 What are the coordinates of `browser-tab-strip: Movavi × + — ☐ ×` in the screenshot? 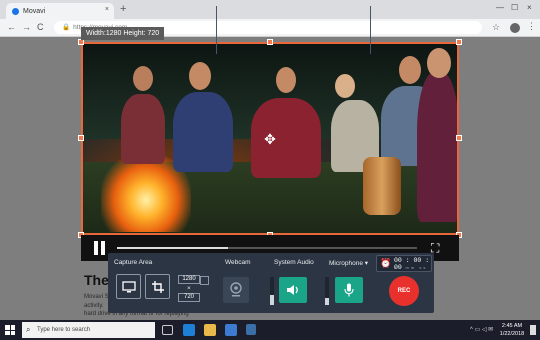 It's located at (270, 9).